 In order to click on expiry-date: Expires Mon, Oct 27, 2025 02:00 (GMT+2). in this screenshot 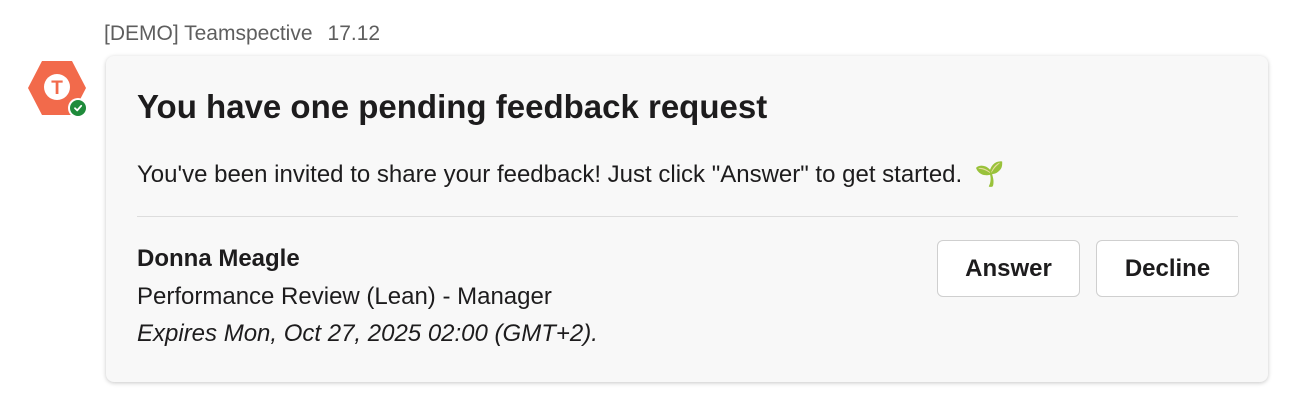, I will do `click(367, 333)`.